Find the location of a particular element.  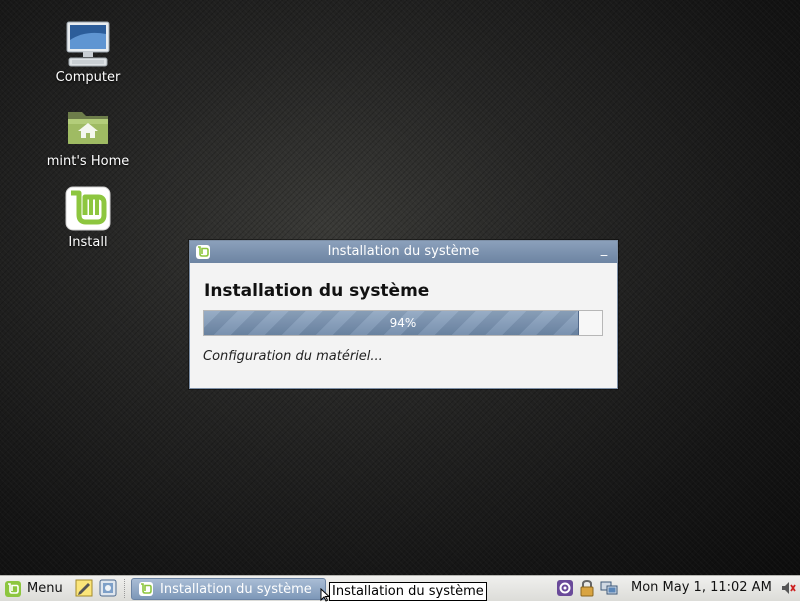

dialog-title: Installation du système is located at coordinates (403, 251).